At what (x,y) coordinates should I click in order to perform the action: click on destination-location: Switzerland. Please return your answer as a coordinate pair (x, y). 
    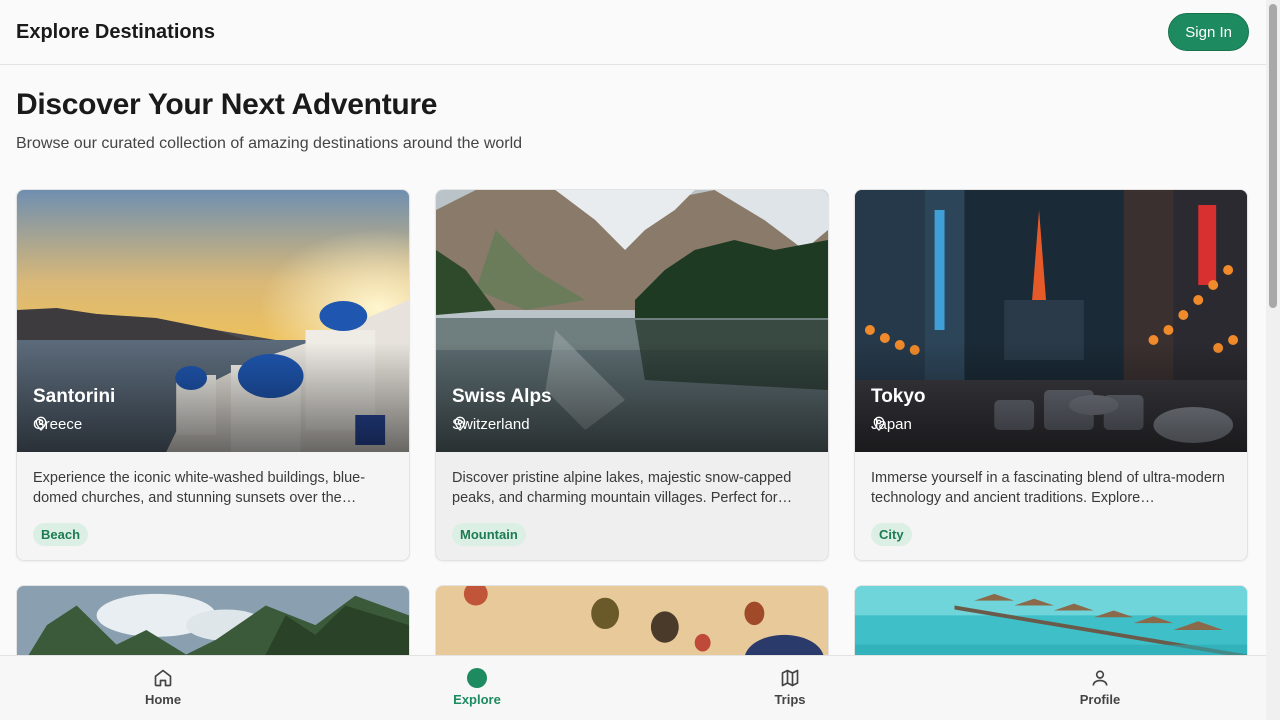
    Looking at the image, I should click on (491, 424).